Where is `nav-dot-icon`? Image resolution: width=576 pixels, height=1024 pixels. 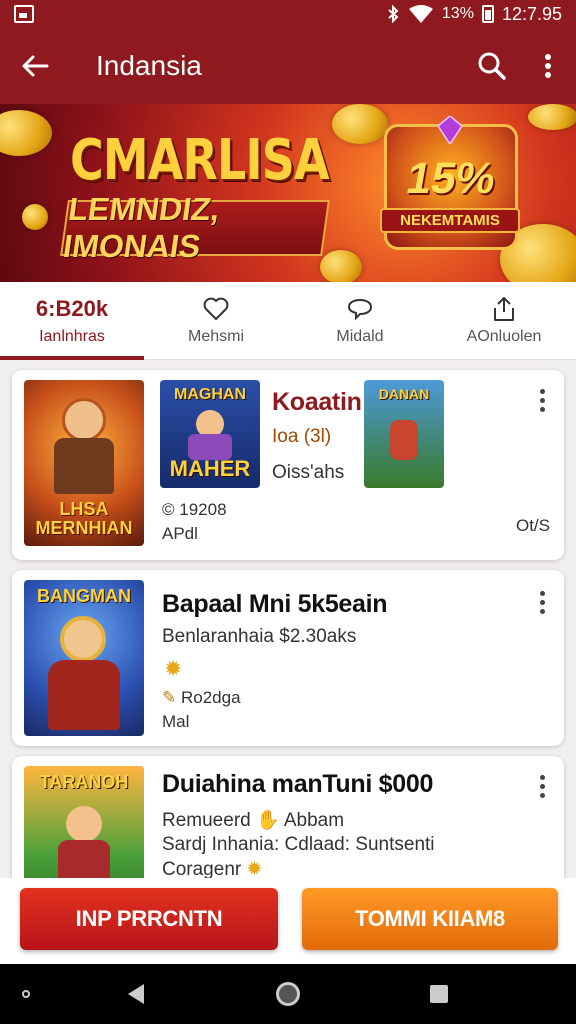
nav-dot-icon is located at coordinates (26, 994).